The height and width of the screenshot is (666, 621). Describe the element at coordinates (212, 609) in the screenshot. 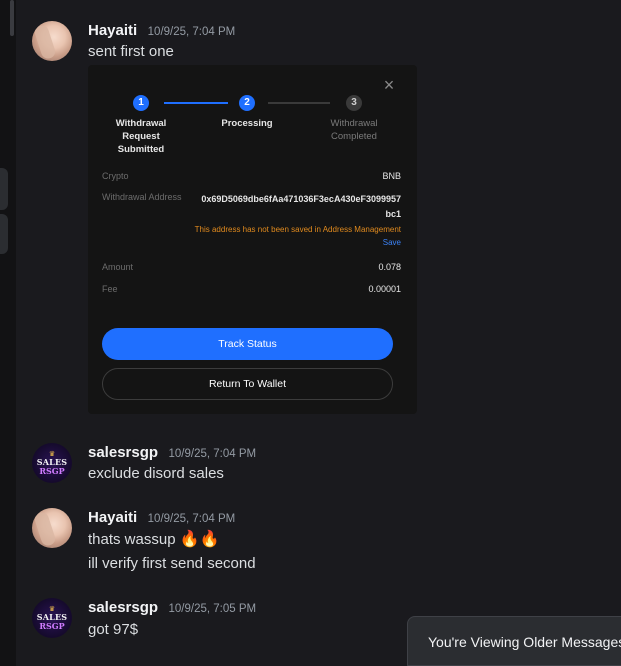

I see `timestamp: 10/9/25, 7:05 PM` at that location.